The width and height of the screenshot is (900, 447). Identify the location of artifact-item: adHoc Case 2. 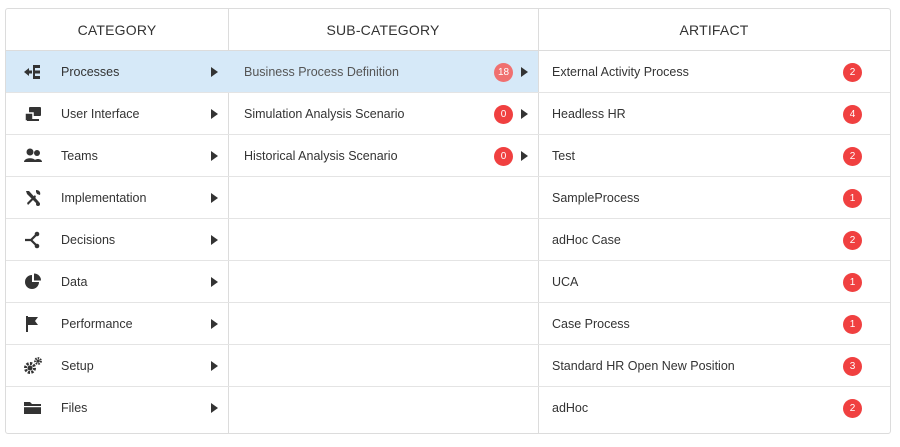
(714, 240).